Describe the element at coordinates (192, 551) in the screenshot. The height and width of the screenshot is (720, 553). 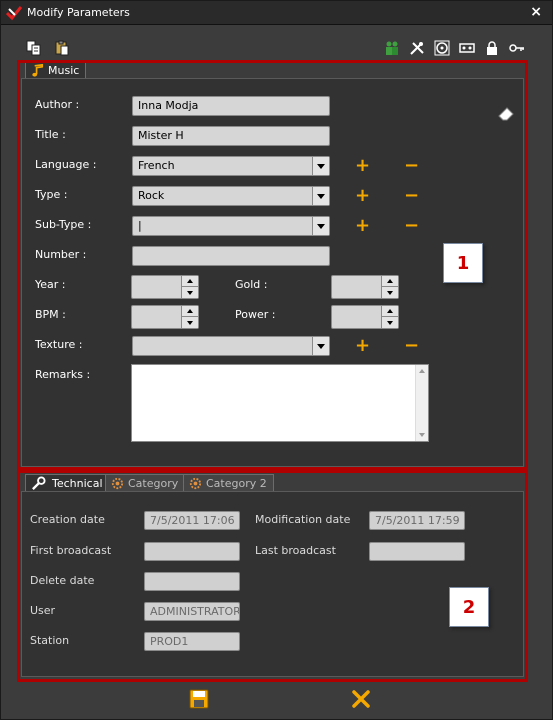
I see `first-broadcast-field` at that location.